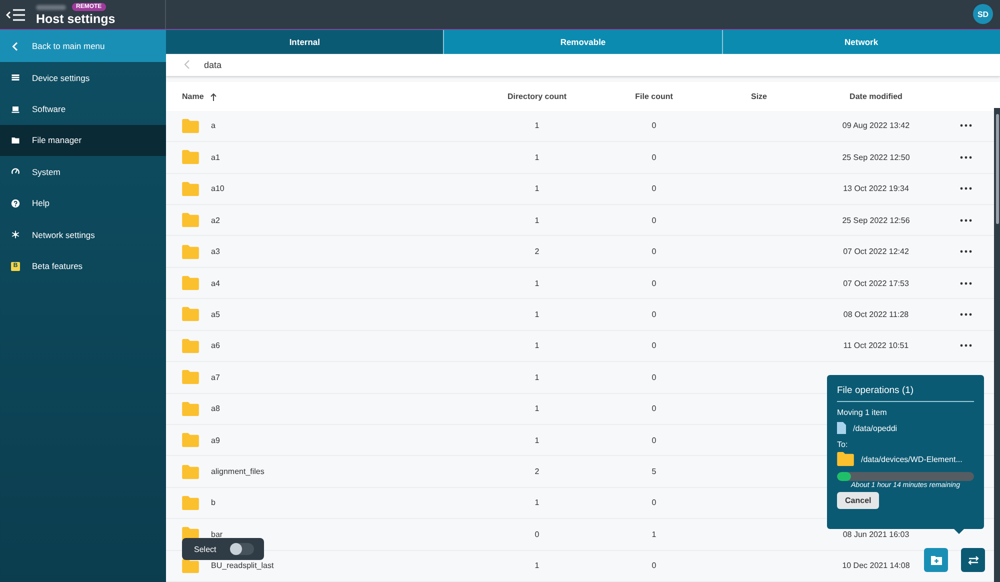 Image resolution: width=1000 pixels, height=582 pixels. Describe the element at coordinates (876, 283) in the screenshot. I see `date-cell-text: 07 Oct 2022 17:53` at that location.